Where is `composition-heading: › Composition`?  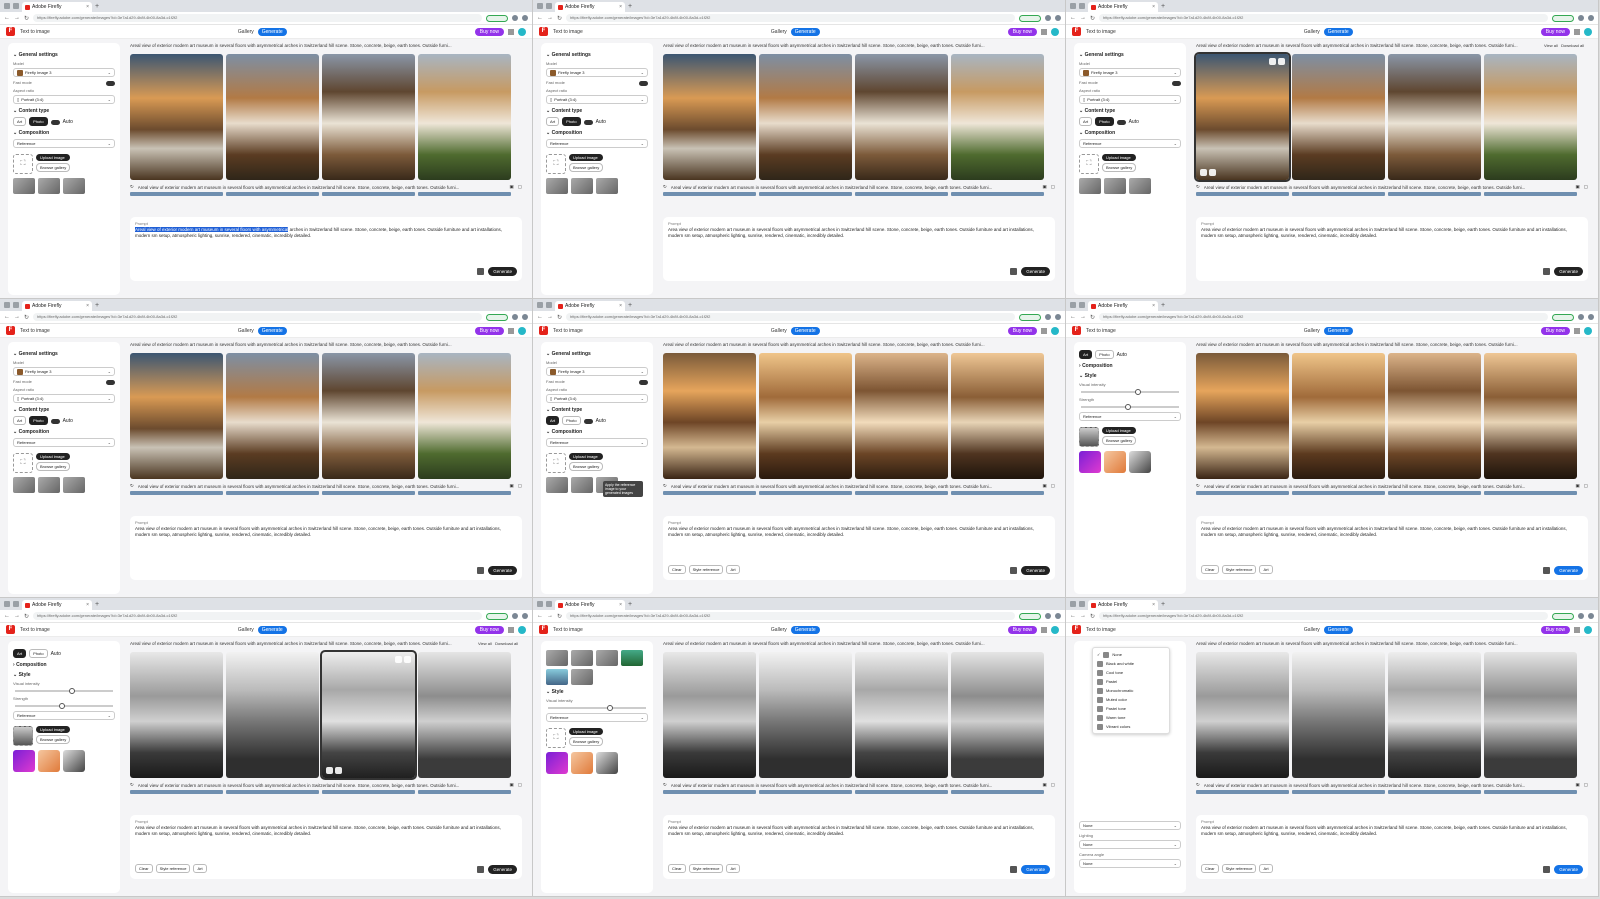
composition-heading: › Composition is located at coordinates (64, 665).